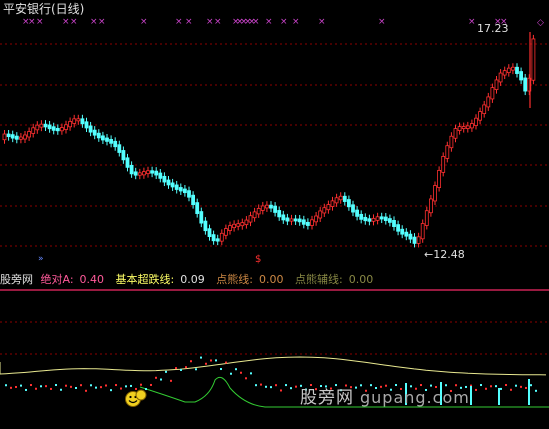 The image size is (549, 429). I want to click on watermark-url: gupang.com, so click(415, 397).